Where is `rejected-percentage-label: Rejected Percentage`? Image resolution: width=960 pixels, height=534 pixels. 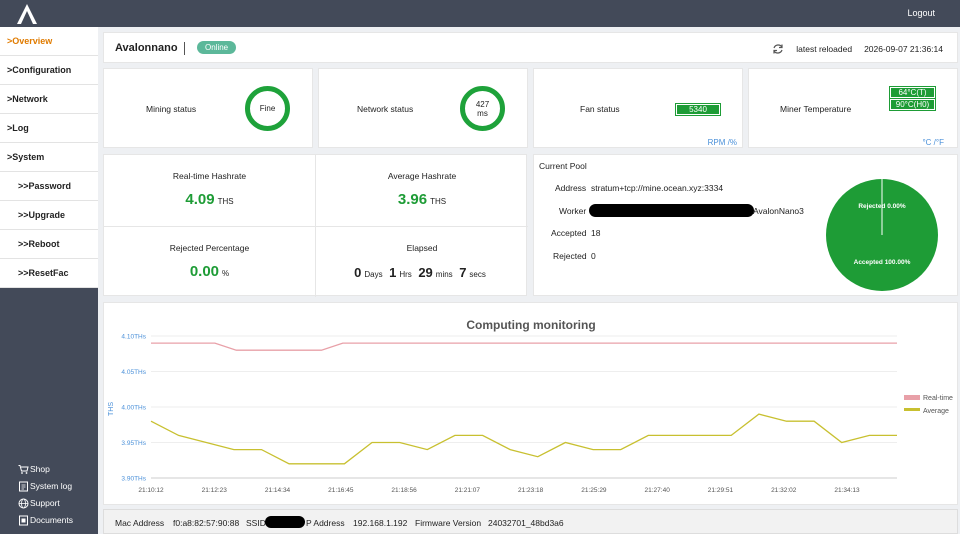 rejected-percentage-label: Rejected Percentage is located at coordinates (209, 248).